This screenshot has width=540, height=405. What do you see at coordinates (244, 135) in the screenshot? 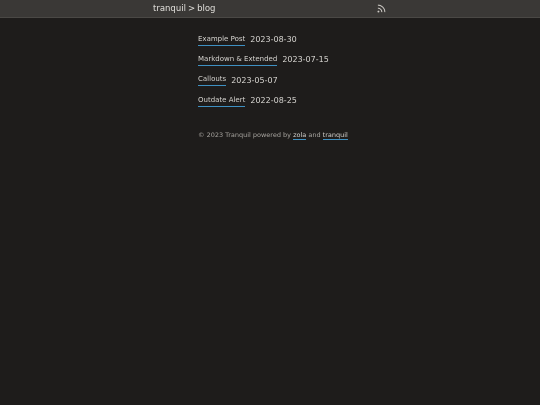
I see `footer-text: © 2023 Tranquil powered by` at bounding box center [244, 135].